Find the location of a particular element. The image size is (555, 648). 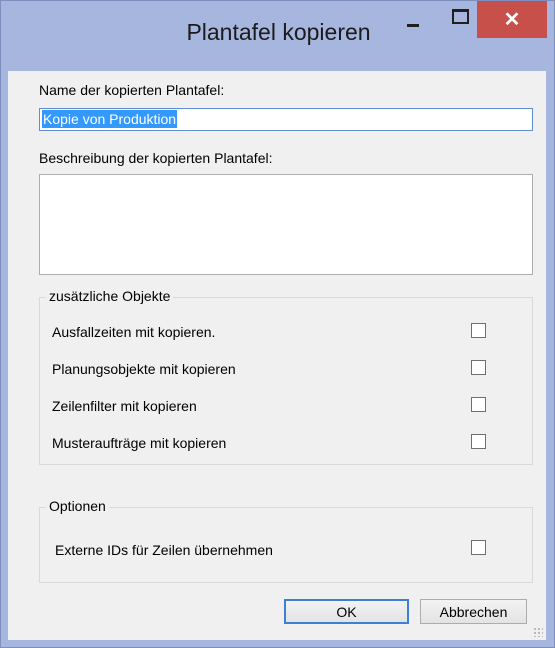

checkbox-zeilenfilter is located at coordinates (478, 404).